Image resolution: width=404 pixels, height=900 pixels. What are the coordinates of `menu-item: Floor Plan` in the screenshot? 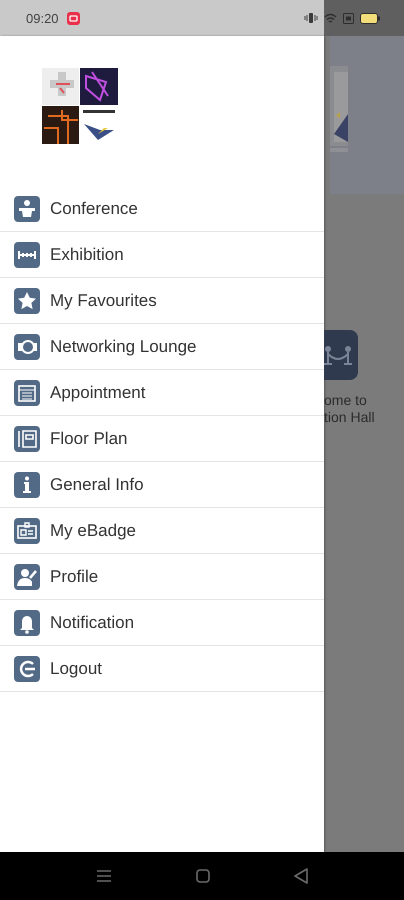 It's located at (162, 439).